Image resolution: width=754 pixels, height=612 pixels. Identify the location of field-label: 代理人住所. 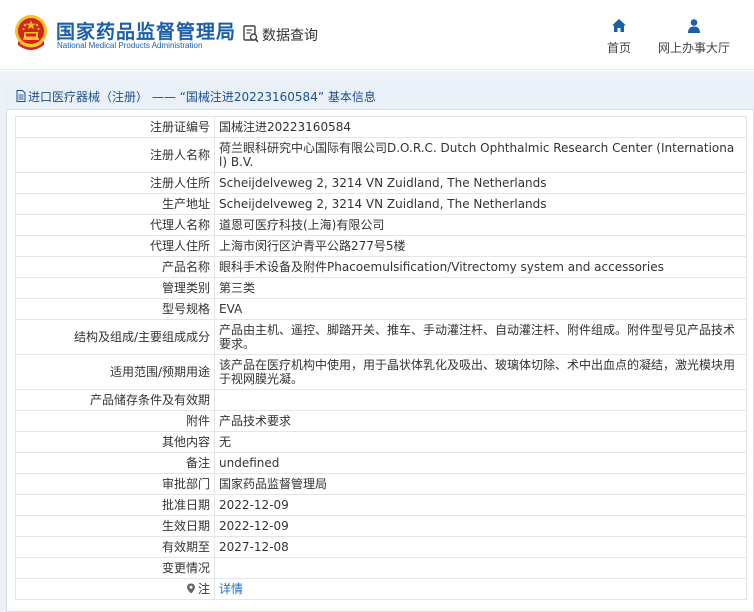
(115, 246).